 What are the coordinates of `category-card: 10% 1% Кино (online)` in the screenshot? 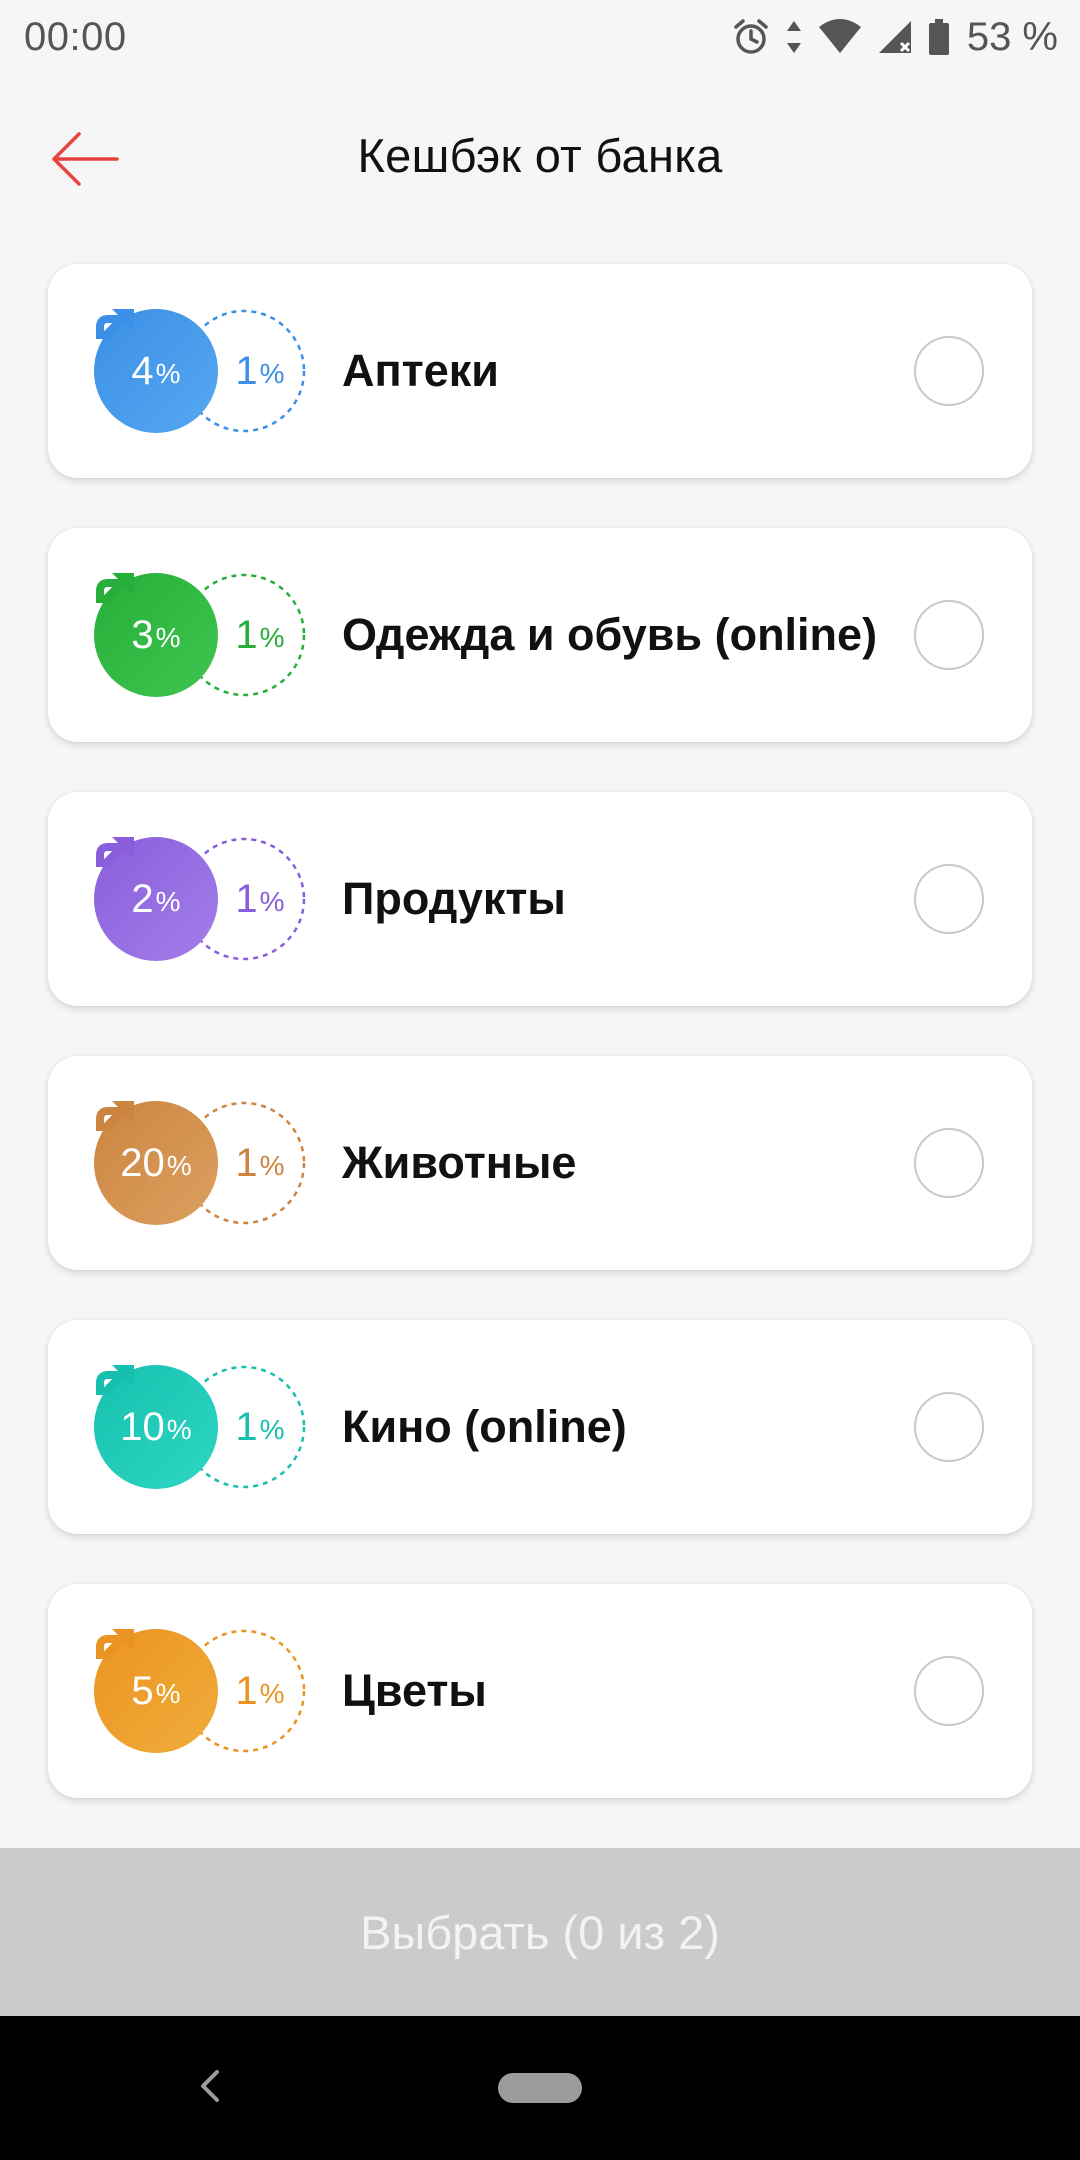 It's located at (540, 1427).